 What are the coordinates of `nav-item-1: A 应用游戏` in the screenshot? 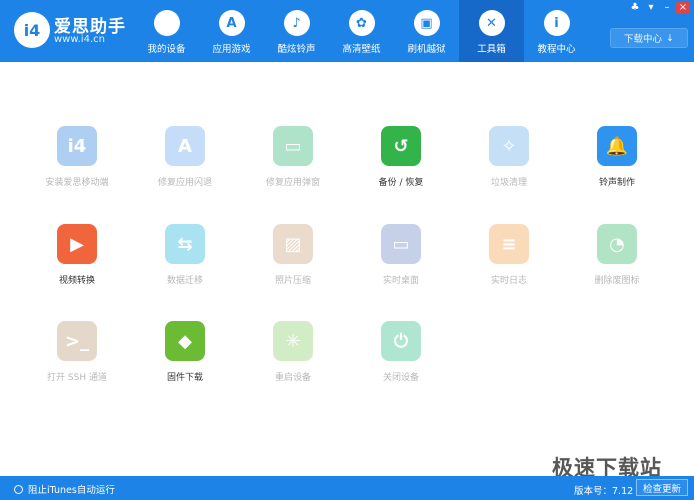 It's located at (231, 31).